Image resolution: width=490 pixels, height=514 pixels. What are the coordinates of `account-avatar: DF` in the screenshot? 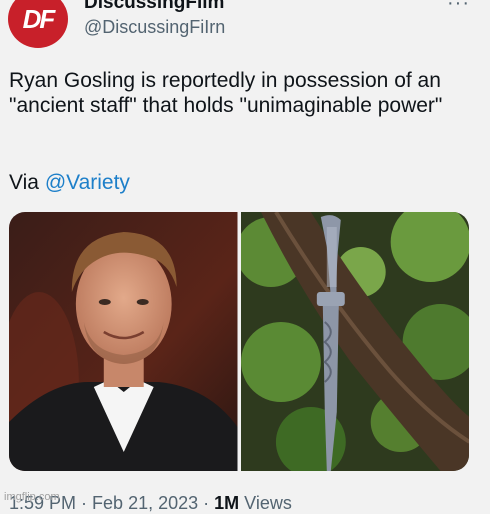 It's located at (38, 24).